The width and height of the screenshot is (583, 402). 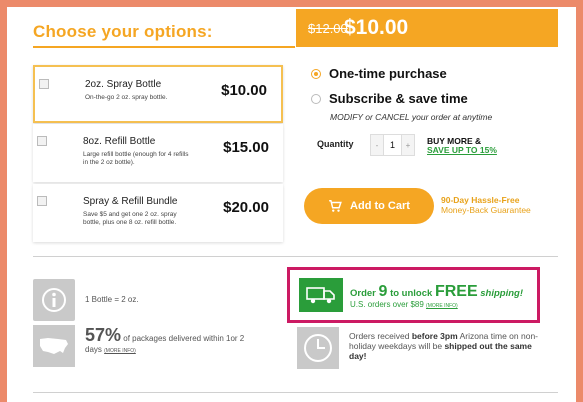 I want to click on unlock-word: to unlock, so click(x=411, y=293).